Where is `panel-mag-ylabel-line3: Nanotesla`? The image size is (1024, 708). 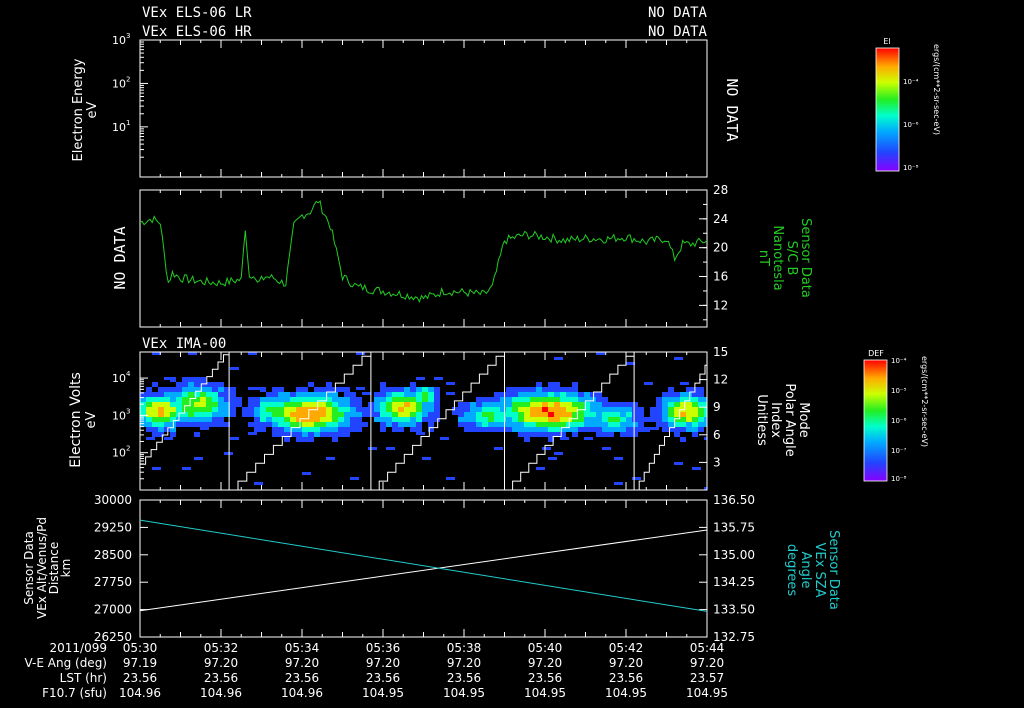
panel-mag-ylabel-line3: Nanotesla is located at coordinates (777, 257).